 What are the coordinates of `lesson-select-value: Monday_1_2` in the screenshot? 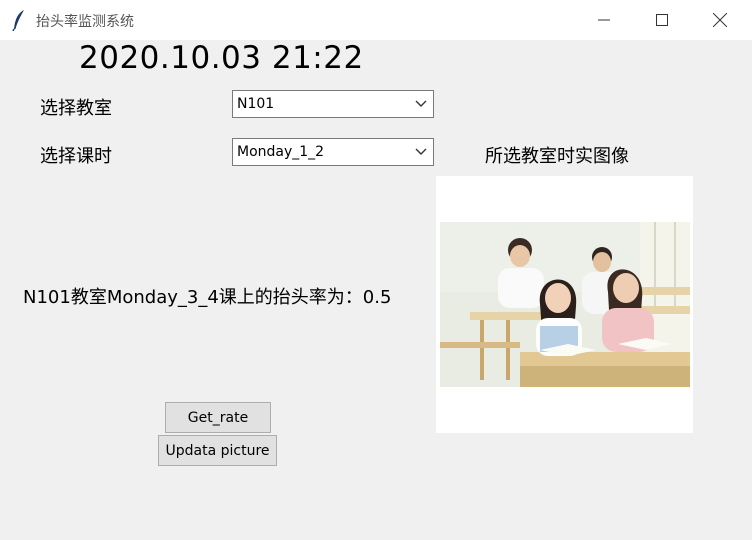 It's located at (281, 152).